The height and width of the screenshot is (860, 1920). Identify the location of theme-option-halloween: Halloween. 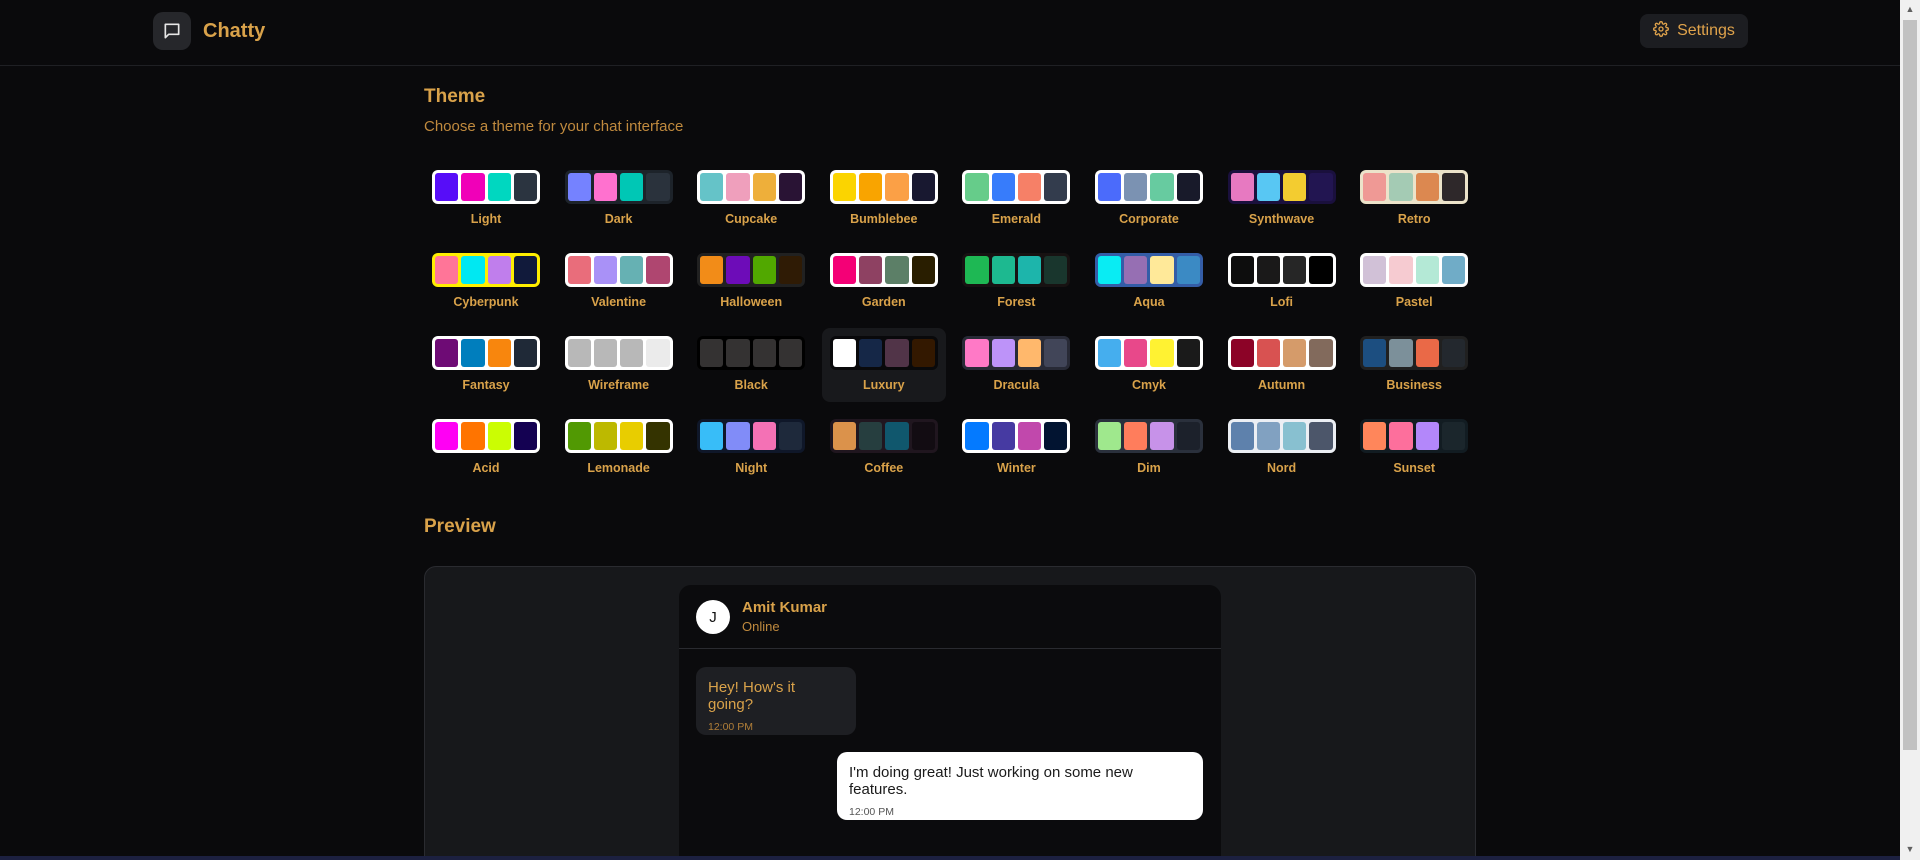
(751, 282).